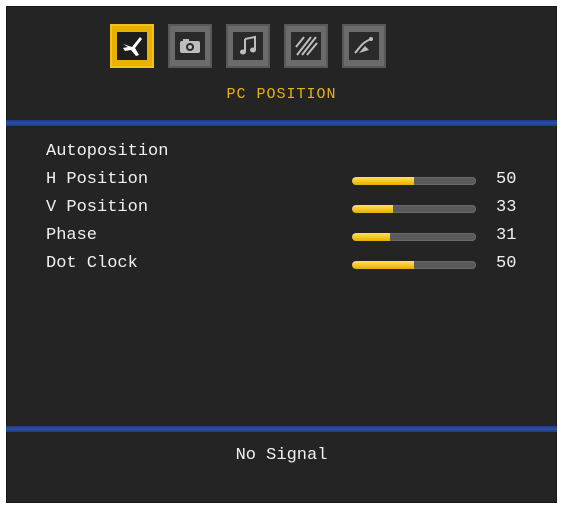 Image resolution: width=565 pixels, height=507 pixels. I want to click on setting-value: 31, so click(506, 235).